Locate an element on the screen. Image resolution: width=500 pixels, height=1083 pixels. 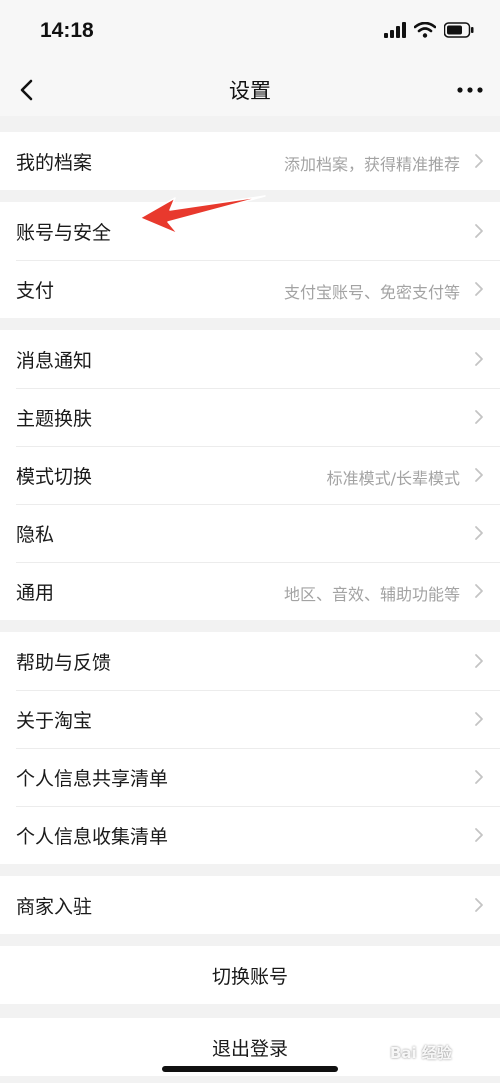
nav-bar: 设置 is located at coordinates (250, 90).